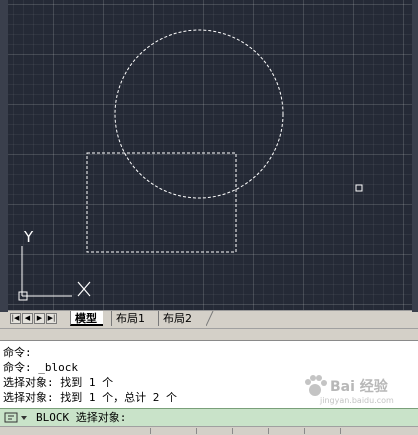 Image resolution: width=418 pixels, height=435 pixels. I want to click on command-history-line: 命令: _block, so click(40, 367).